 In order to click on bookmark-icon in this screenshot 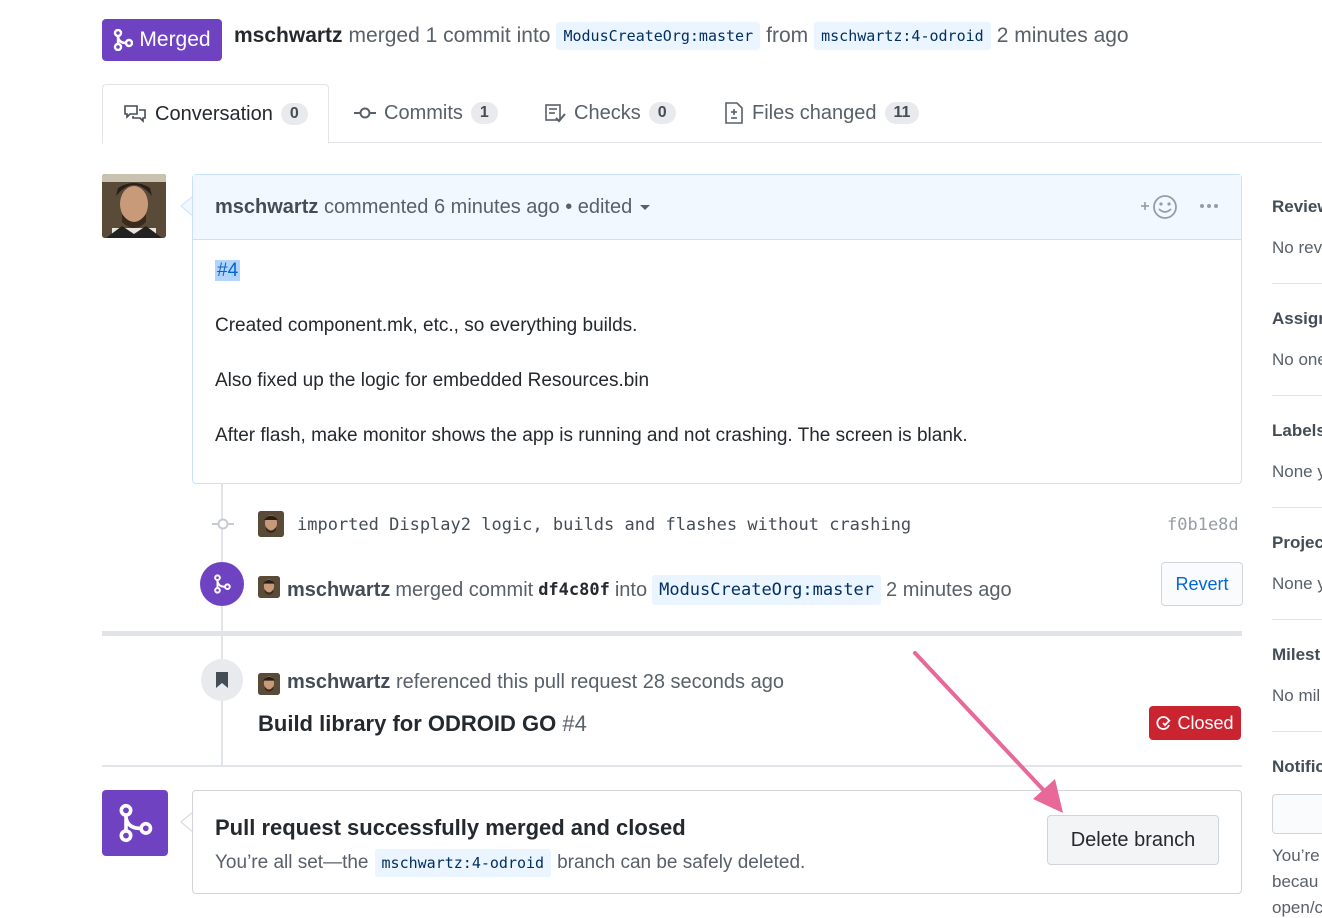, I will do `click(222, 680)`.